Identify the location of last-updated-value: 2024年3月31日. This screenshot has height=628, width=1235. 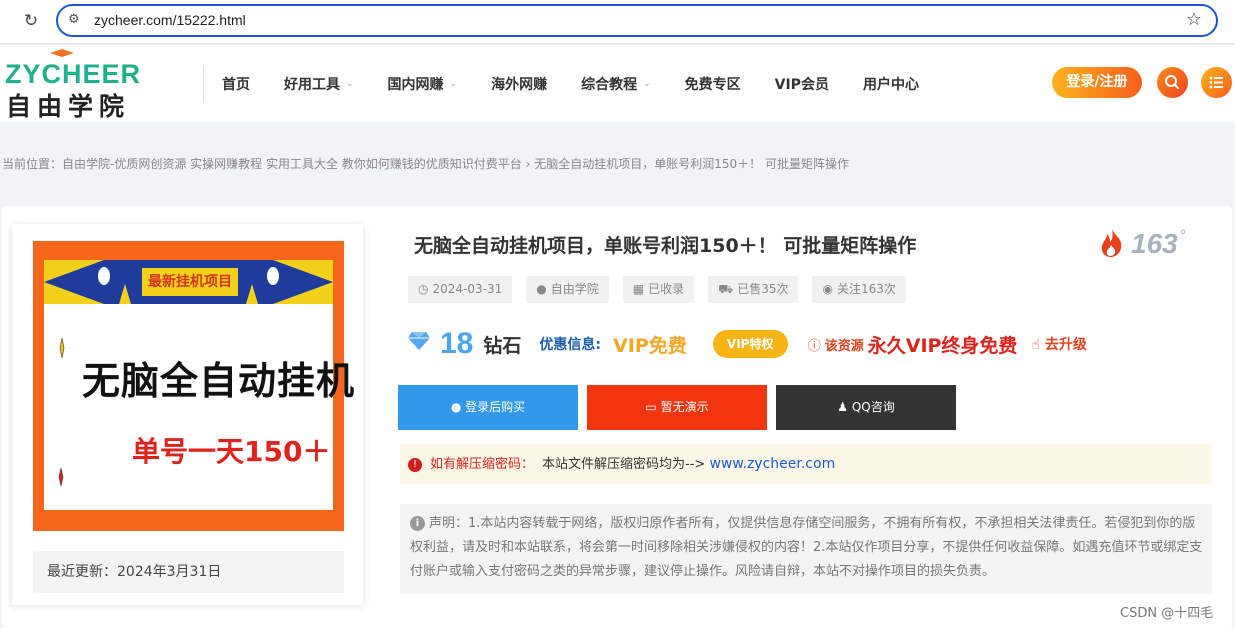
(169, 572).